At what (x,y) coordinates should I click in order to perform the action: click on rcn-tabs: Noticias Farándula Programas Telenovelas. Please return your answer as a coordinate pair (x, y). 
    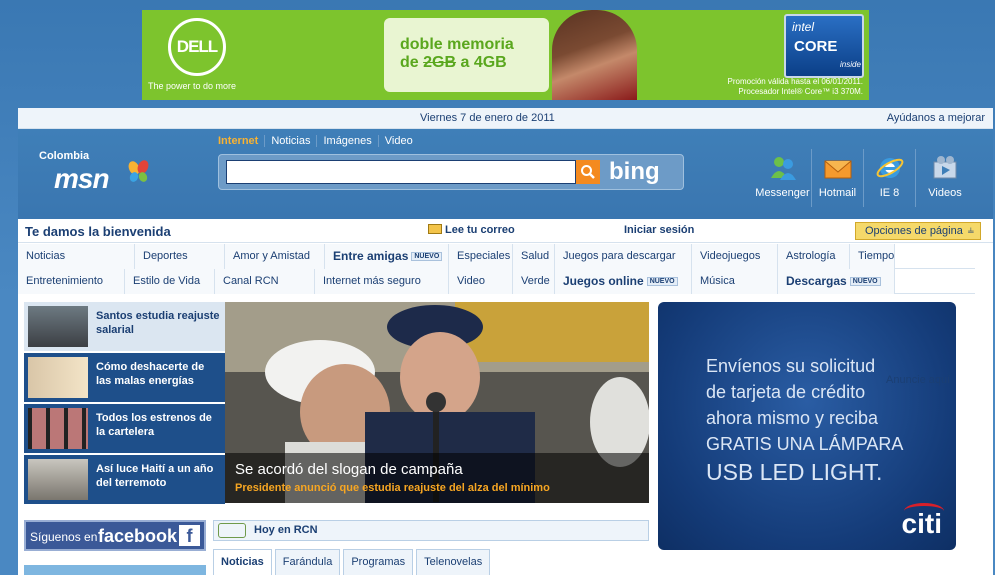
    Looking at the image, I should click on (353, 562).